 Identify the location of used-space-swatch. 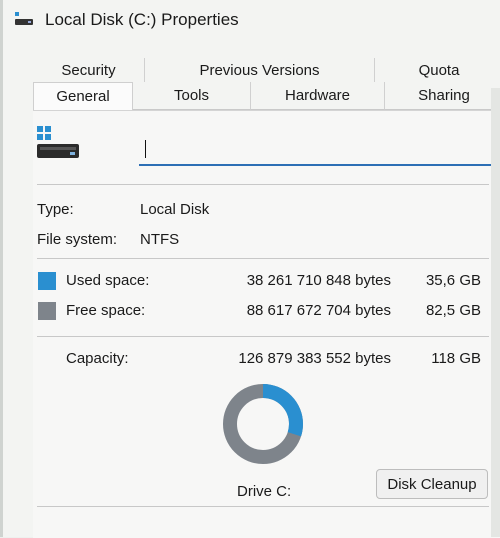
(47, 281).